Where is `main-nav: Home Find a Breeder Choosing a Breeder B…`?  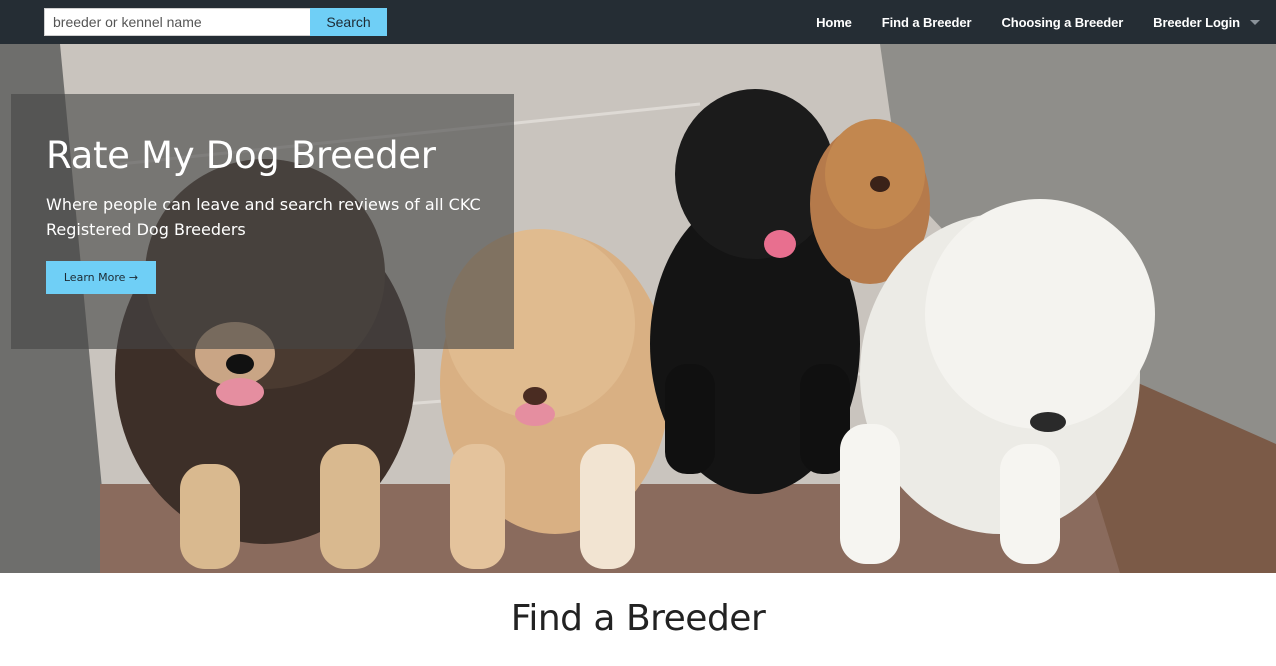 main-nav: Home Find a Breeder Choosing a Breeder B… is located at coordinates (1046, 22).